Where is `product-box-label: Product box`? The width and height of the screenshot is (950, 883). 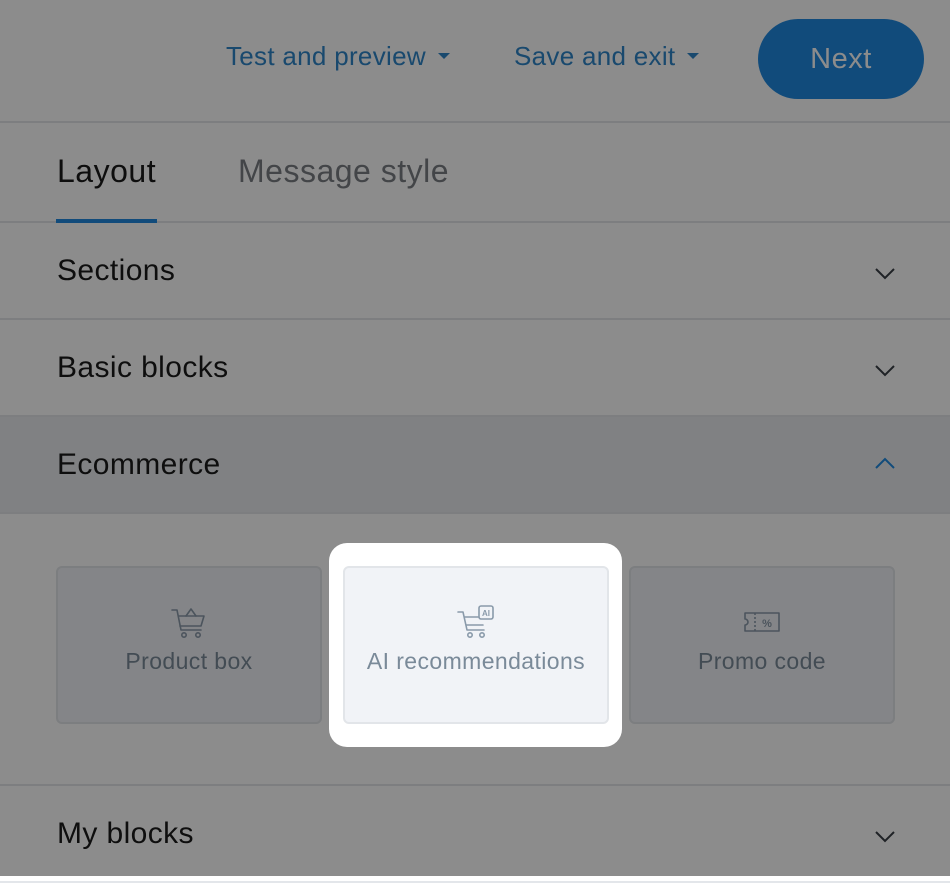
product-box-label: Product box is located at coordinates (189, 661).